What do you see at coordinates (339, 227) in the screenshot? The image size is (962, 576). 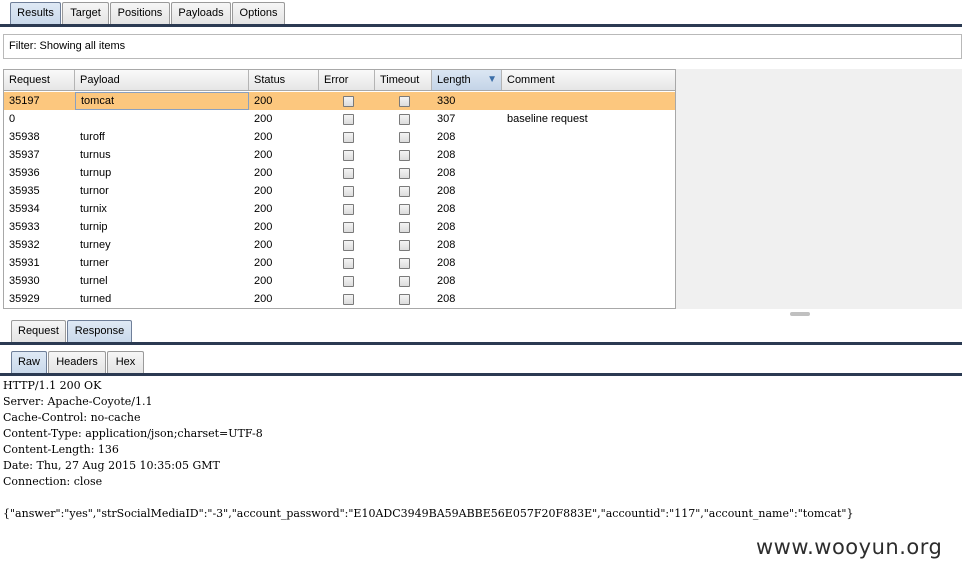 I see `table-row: 35933 turnip 200 208` at bounding box center [339, 227].